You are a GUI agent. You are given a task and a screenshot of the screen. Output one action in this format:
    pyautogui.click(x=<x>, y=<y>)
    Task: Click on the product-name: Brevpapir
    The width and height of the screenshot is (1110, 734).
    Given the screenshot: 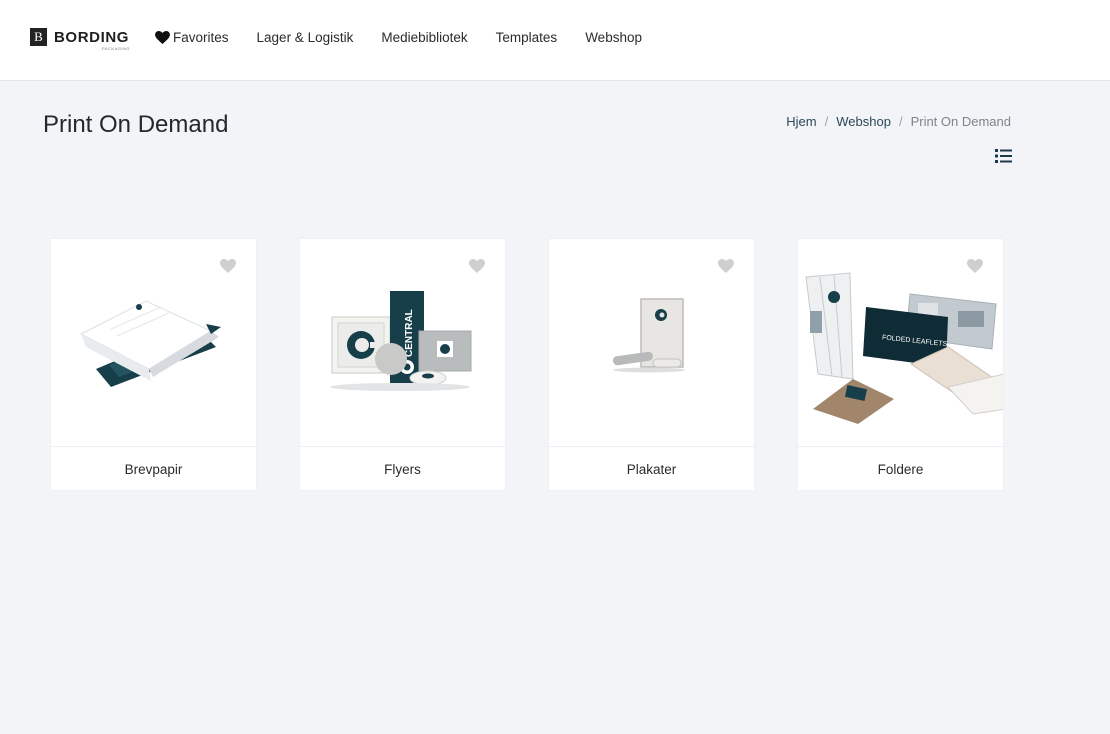 What is the action you would take?
    pyautogui.click(x=153, y=468)
    